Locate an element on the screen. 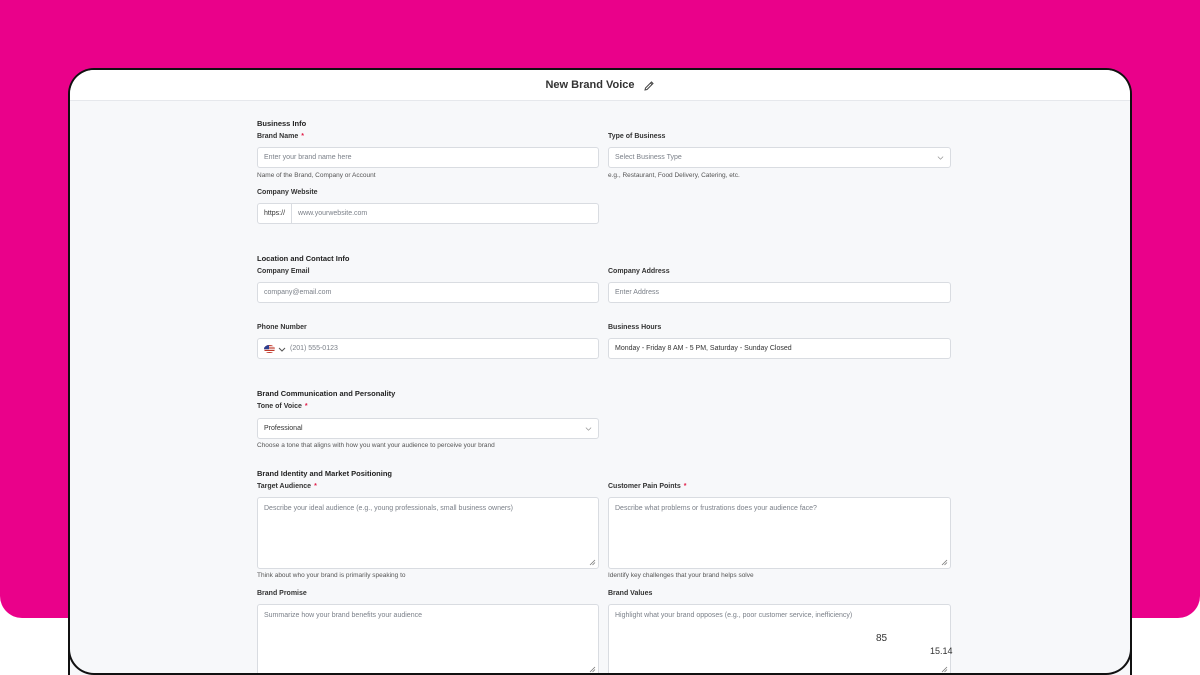 Image resolution: width=1200 pixels, height=675 pixels. hours-label: Business Hours is located at coordinates (635, 327).